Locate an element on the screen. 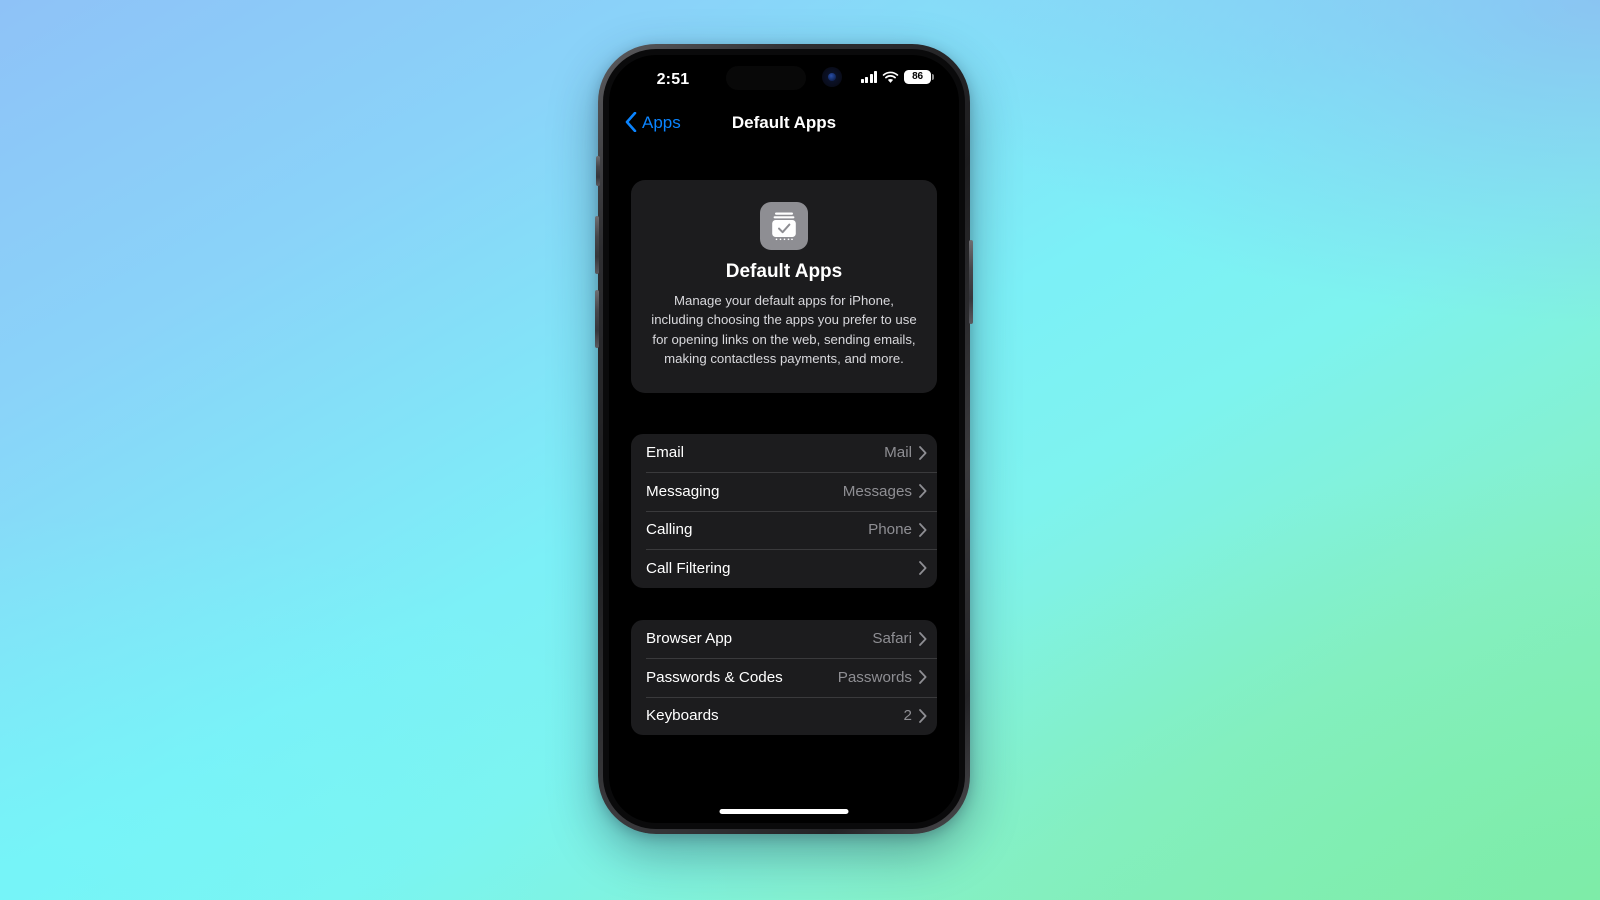 The width and height of the screenshot is (1600, 900). front-camera-icon is located at coordinates (832, 77).